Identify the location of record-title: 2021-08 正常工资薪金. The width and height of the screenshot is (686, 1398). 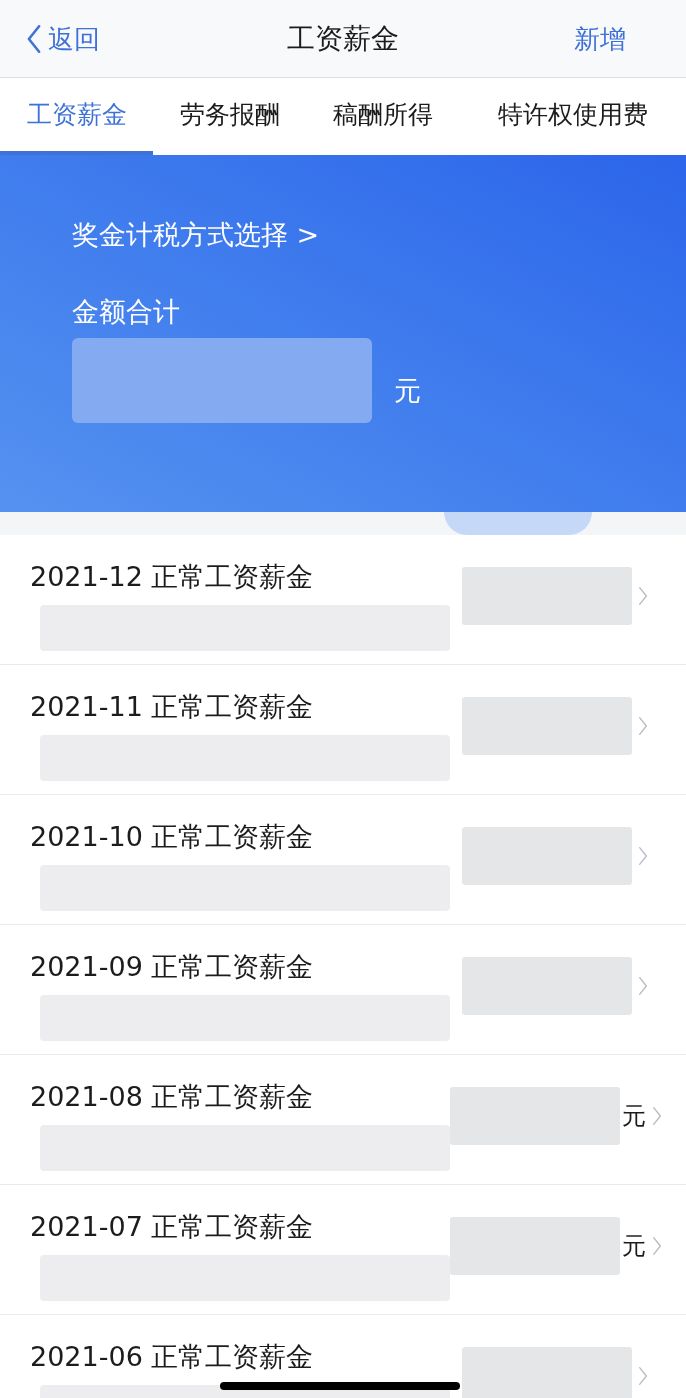
(172, 1097).